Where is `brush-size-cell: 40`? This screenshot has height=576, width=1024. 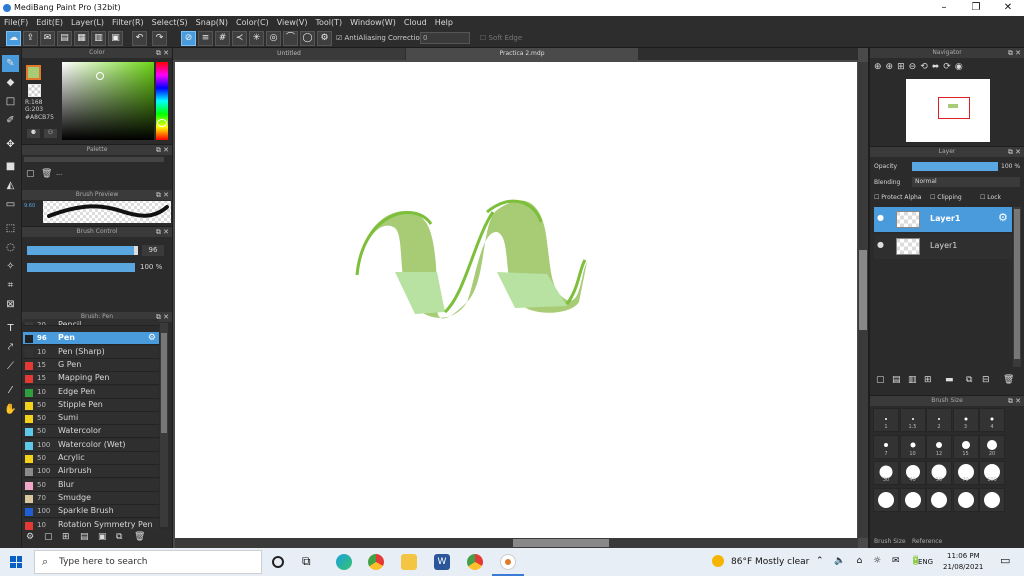
brush-size-cell: 40 is located at coordinates (912, 473).